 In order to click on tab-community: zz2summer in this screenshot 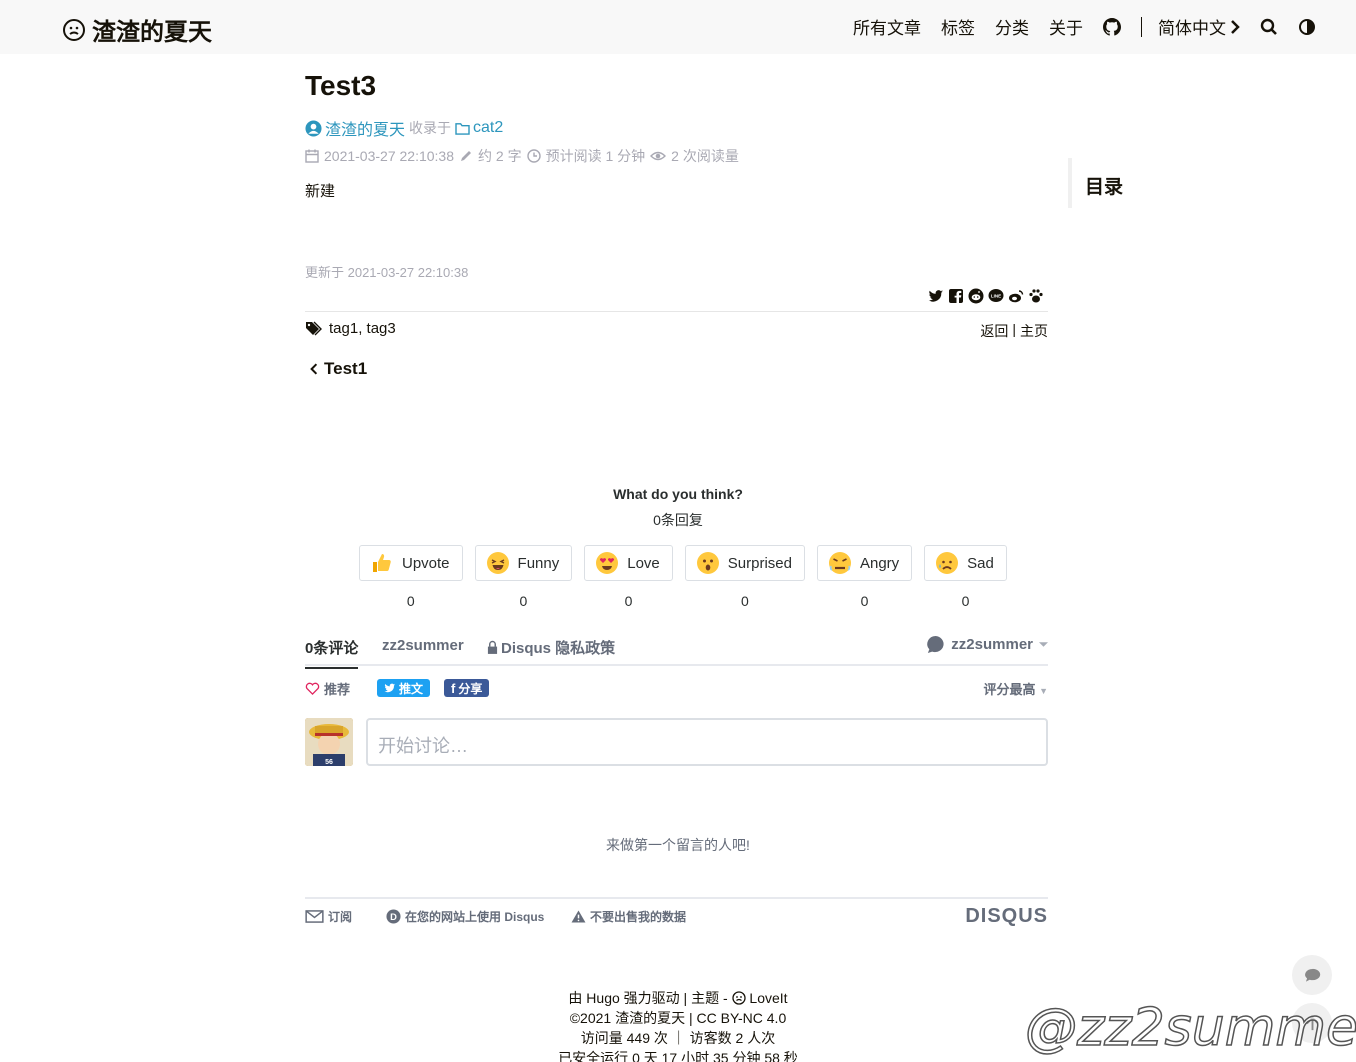, I will do `click(423, 645)`.